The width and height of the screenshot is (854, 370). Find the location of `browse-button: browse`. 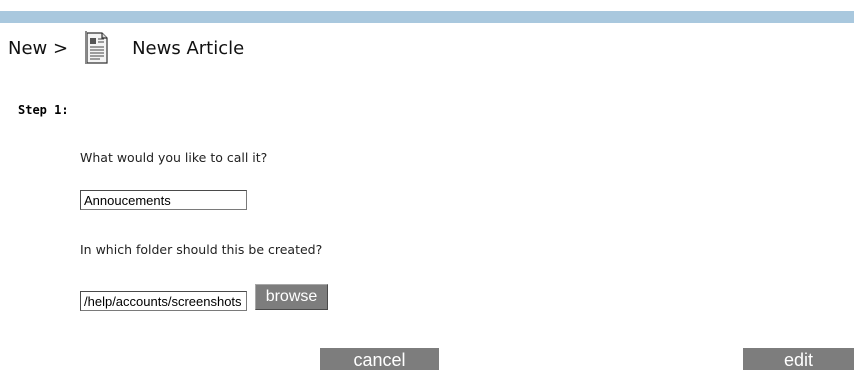

browse-button: browse is located at coordinates (291, 297).